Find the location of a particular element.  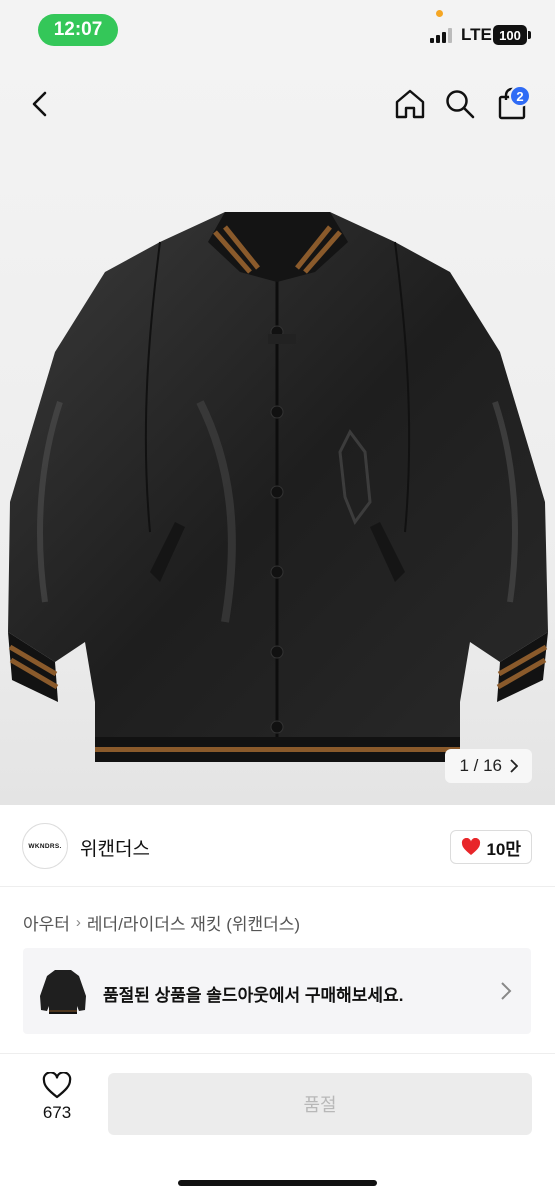

brand-like-button: 10만 is located at coordinates (491, 847).